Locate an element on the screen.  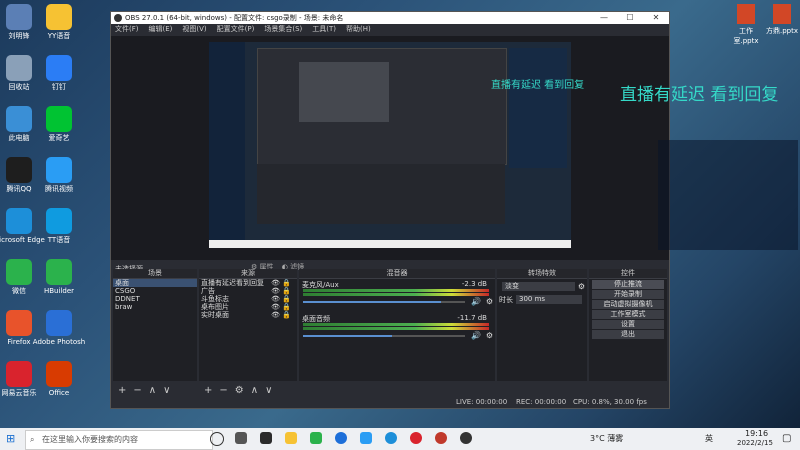
overlay-caption: 直播有延迟 看到回复 is located at coordinates (699, 95).